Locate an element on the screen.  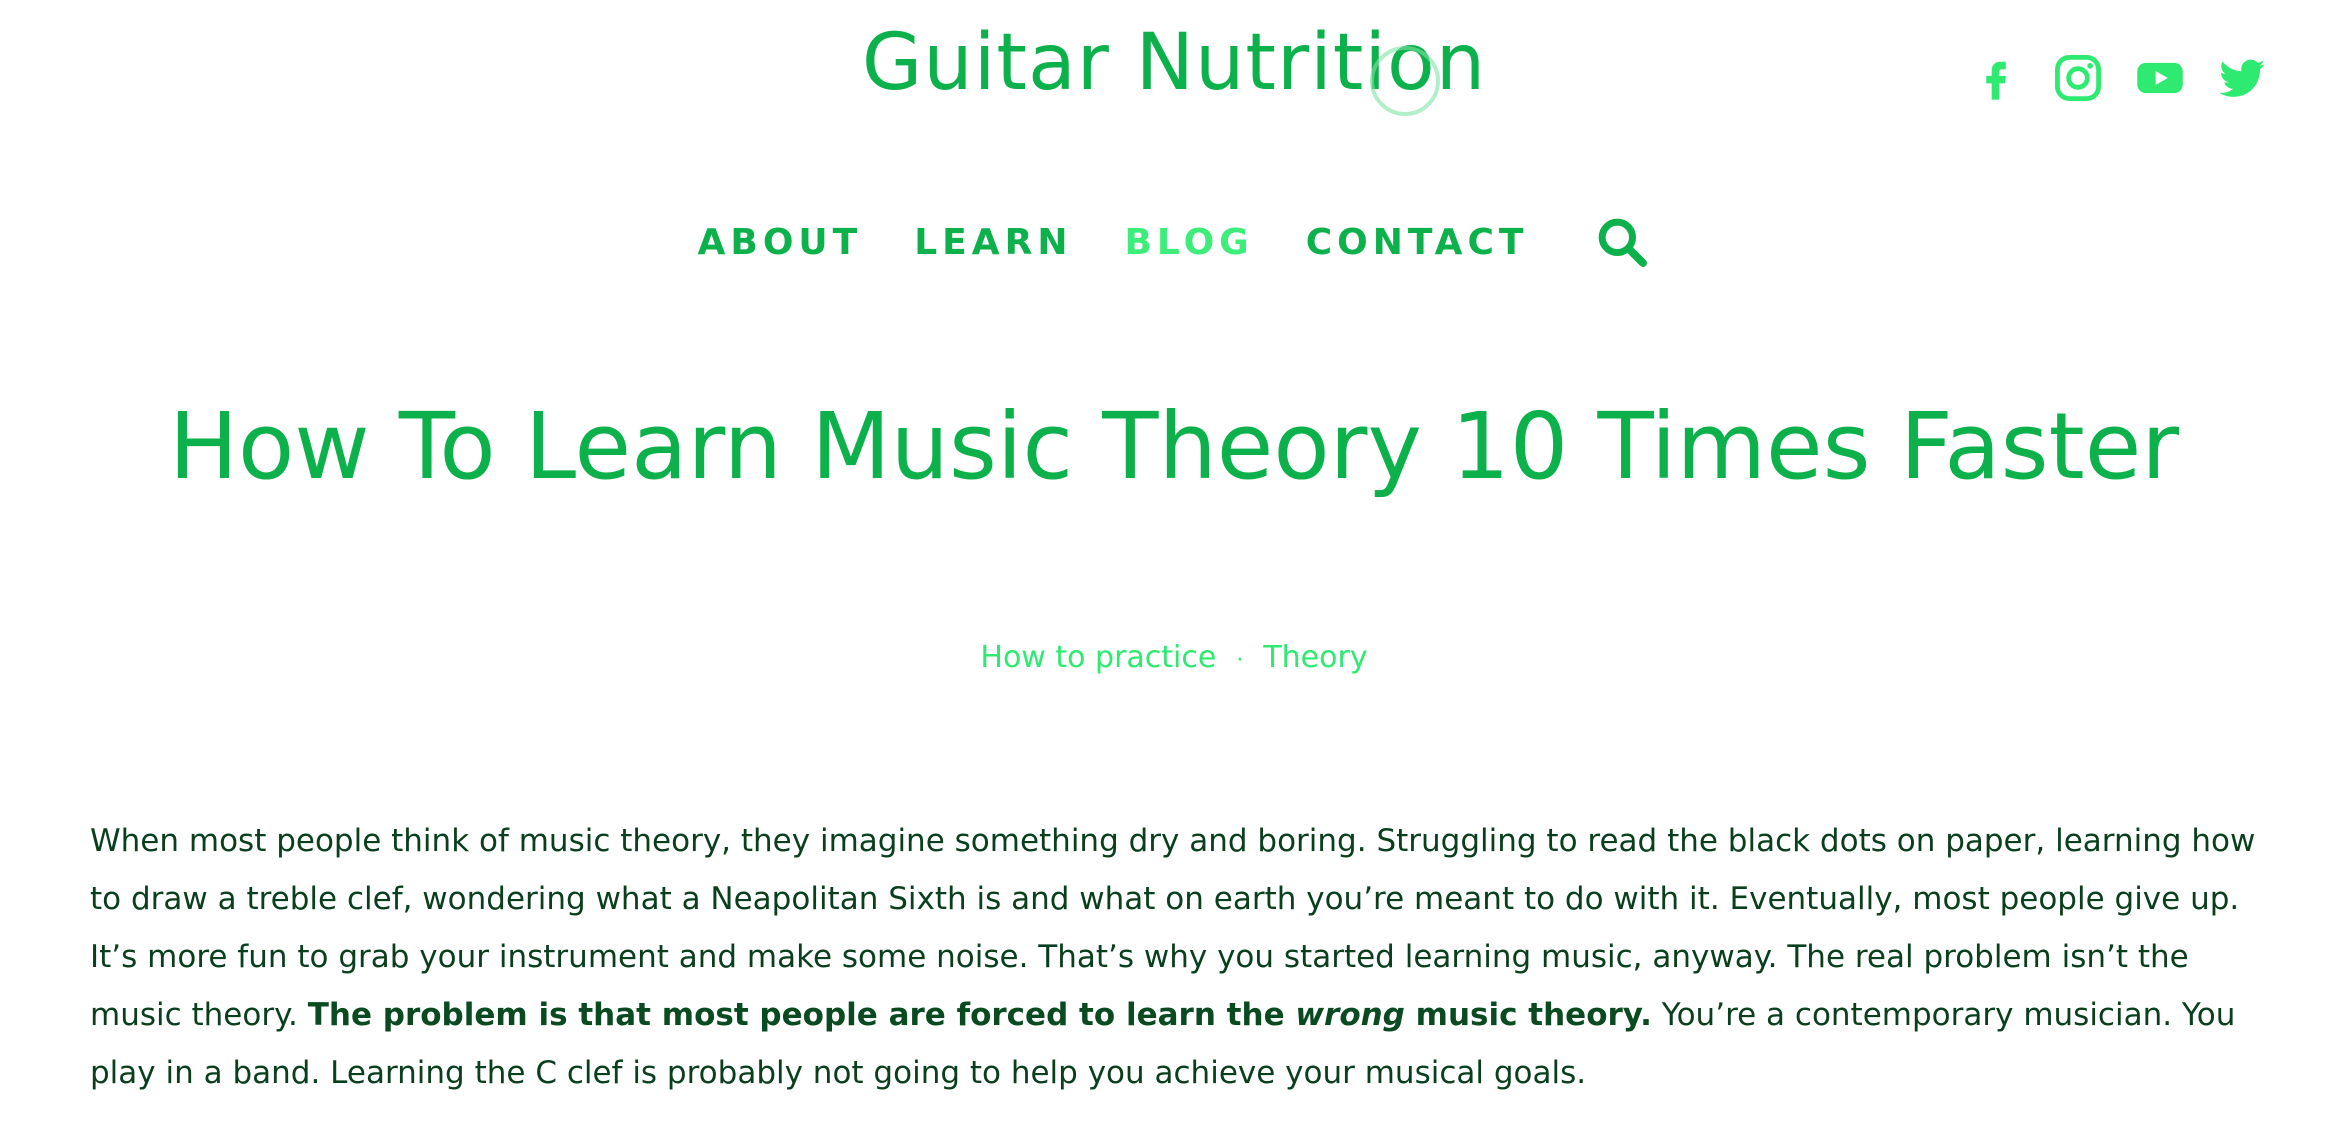
main-nav: ABOUT LEARN BLOG CONTACT is located at coordinates (1174, 242).